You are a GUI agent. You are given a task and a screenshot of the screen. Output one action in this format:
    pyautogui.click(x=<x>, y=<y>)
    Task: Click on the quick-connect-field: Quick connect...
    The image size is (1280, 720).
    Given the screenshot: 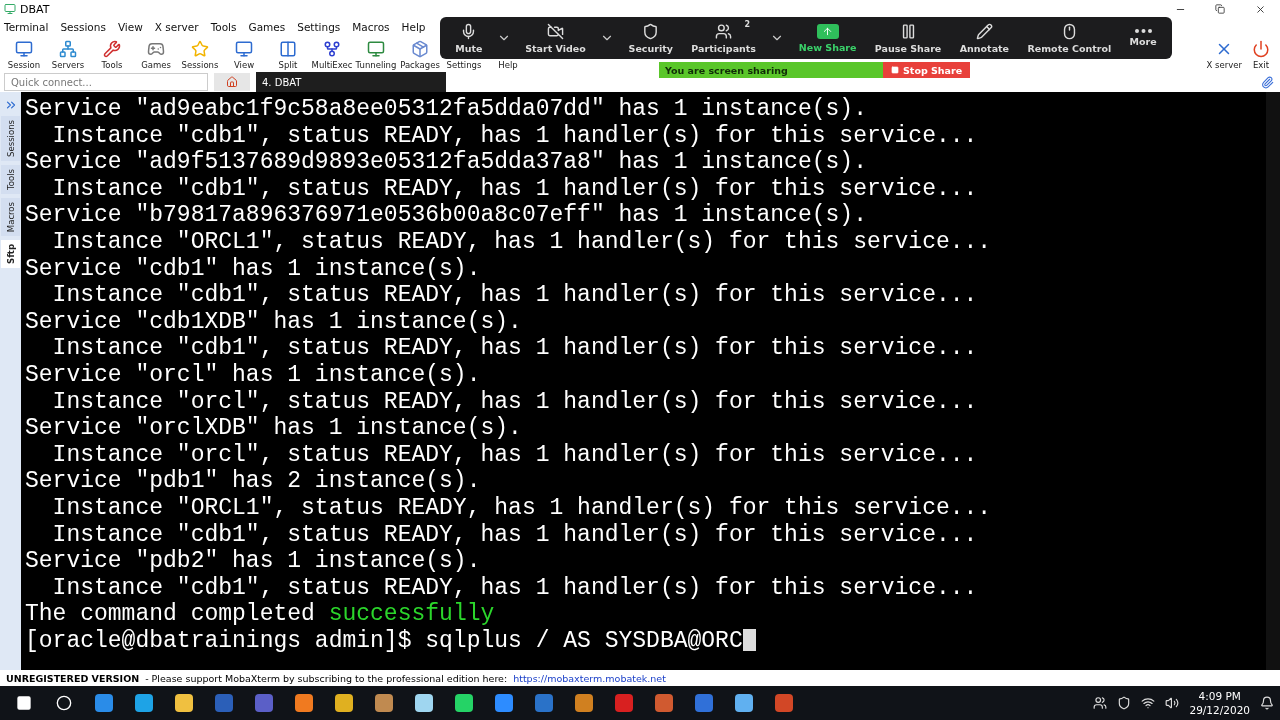 What is the action you would take?
    pyautogui.click(x=106, y=82)
    